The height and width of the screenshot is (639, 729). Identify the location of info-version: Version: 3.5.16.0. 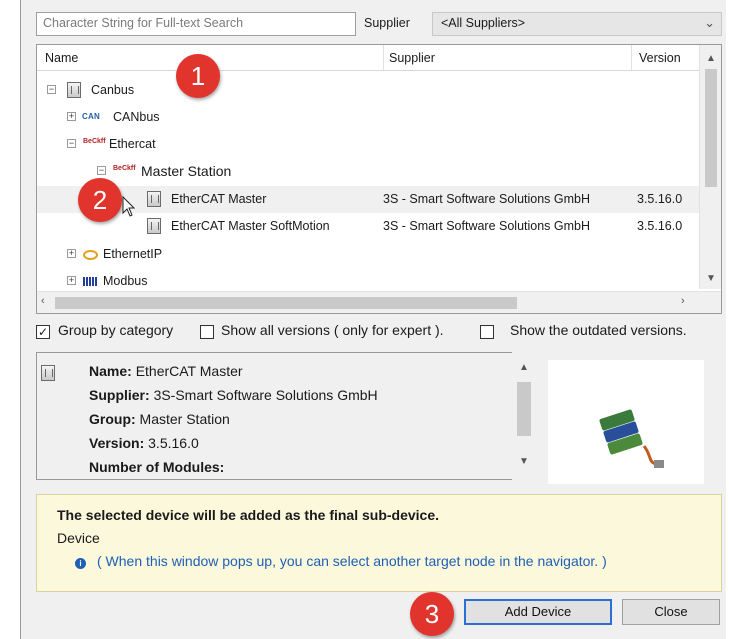
(144, 443).